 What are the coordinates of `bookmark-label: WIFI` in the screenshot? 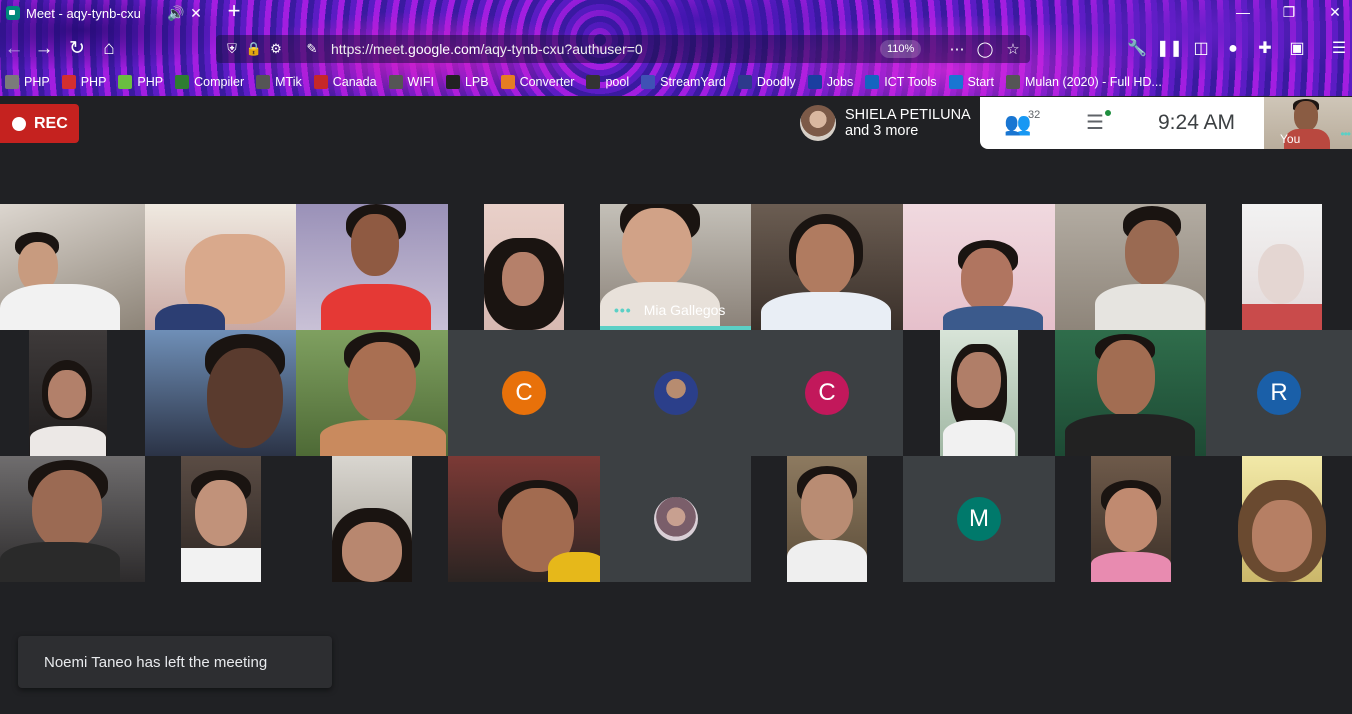 It's located at (420, 82).